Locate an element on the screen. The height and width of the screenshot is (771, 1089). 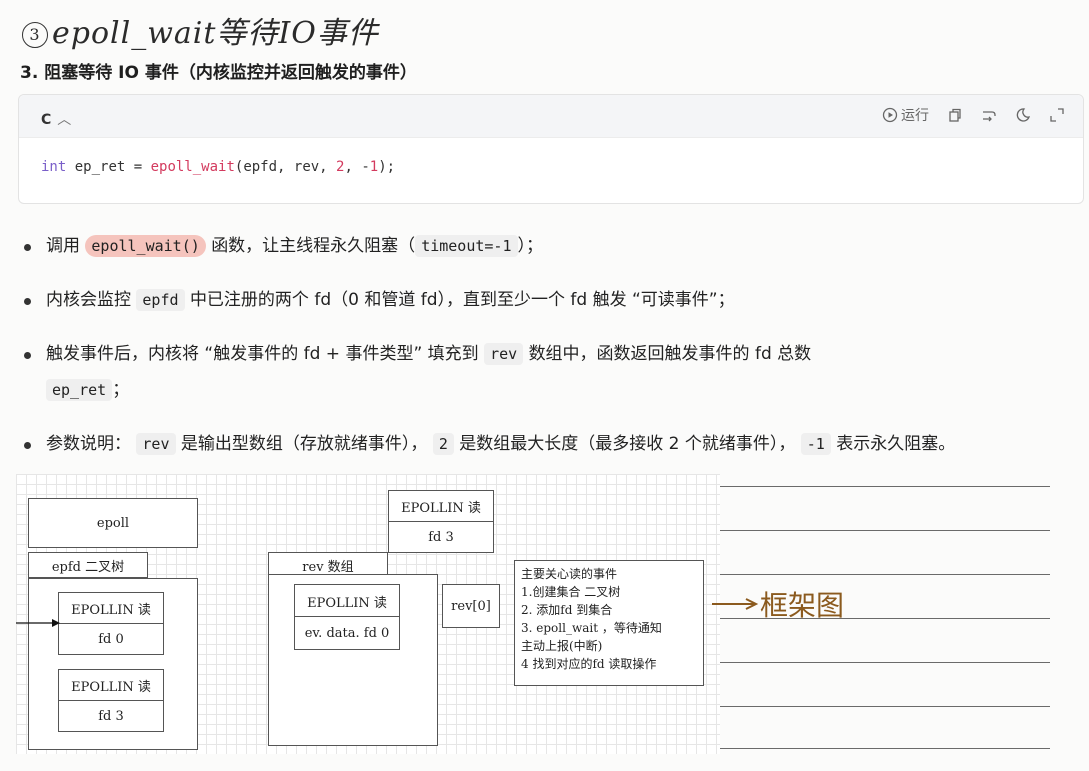
rev-item-fd: ev. data. fd 0 is located at coordinates (347, 633).